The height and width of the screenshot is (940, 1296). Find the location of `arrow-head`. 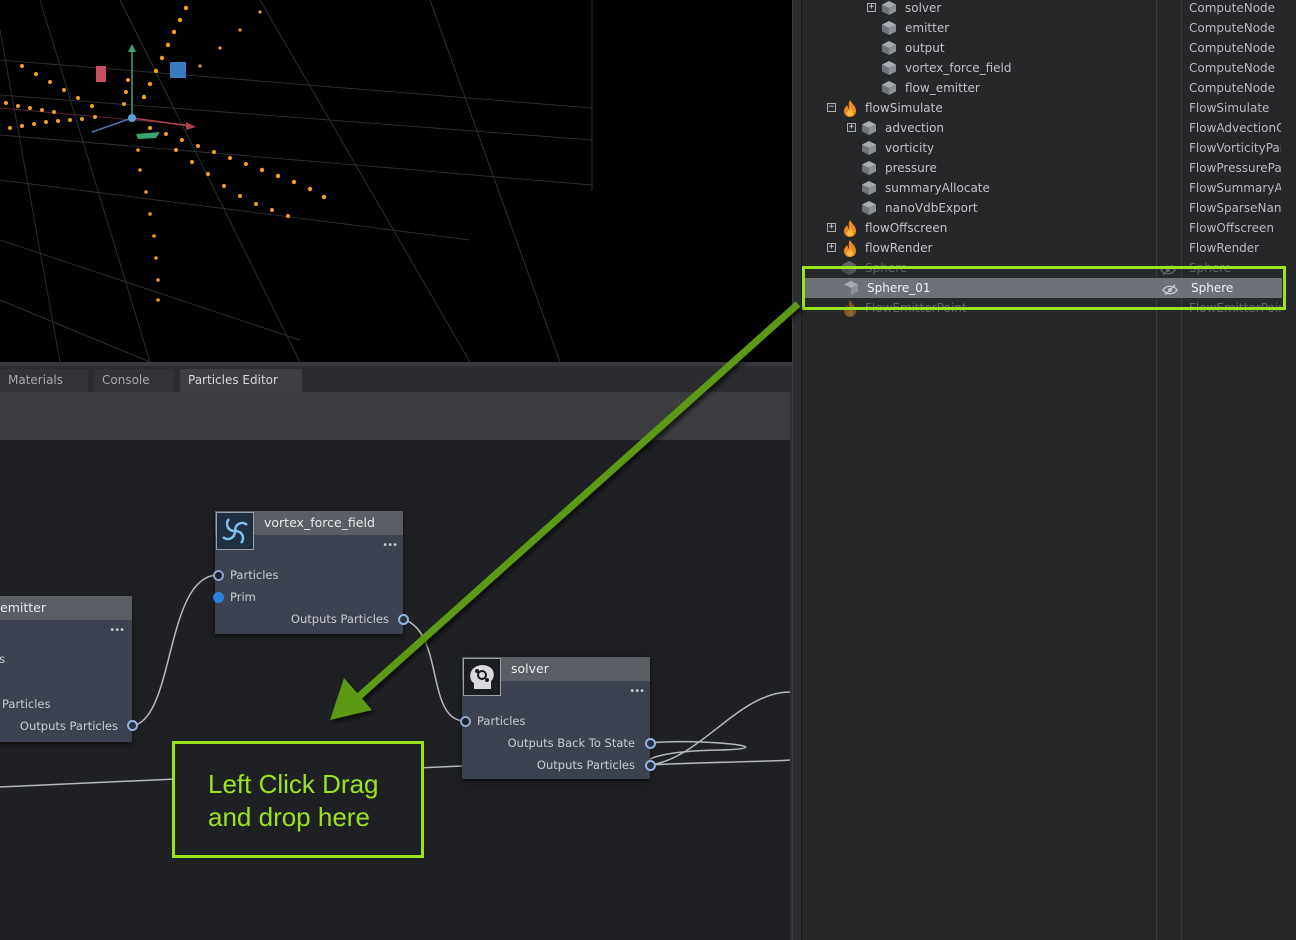

arrow-head is located at coordinates (351, 699).